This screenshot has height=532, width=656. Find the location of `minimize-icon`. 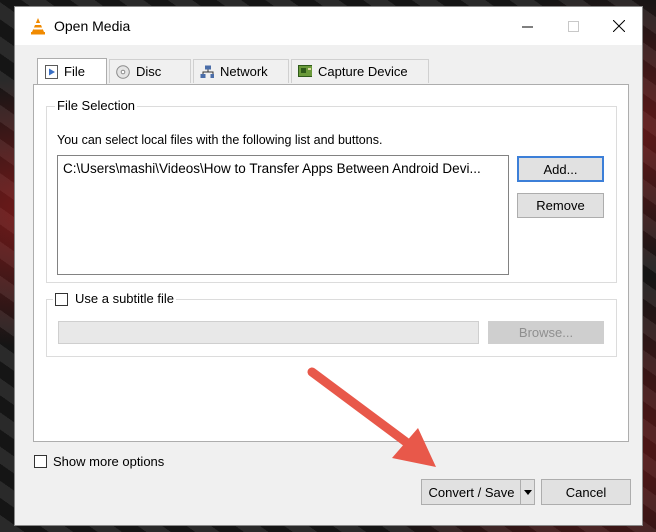

minimize-icon is located at coordinates (527, 26).